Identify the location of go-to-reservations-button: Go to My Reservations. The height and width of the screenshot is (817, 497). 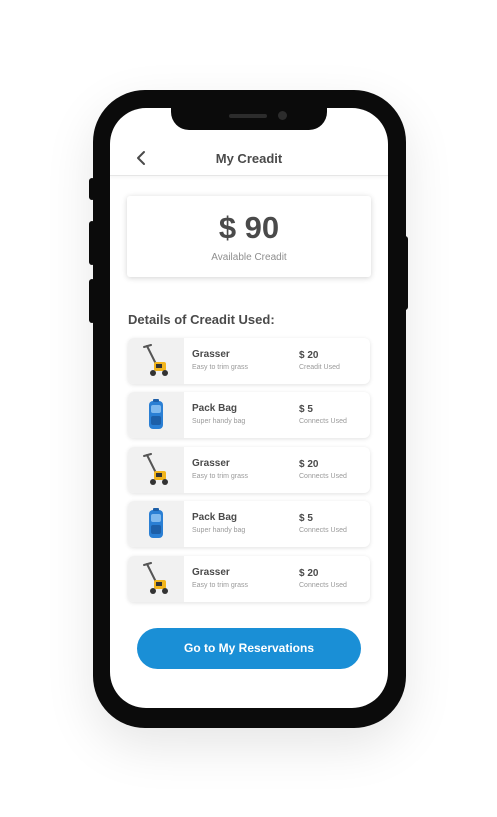
(249, 648).